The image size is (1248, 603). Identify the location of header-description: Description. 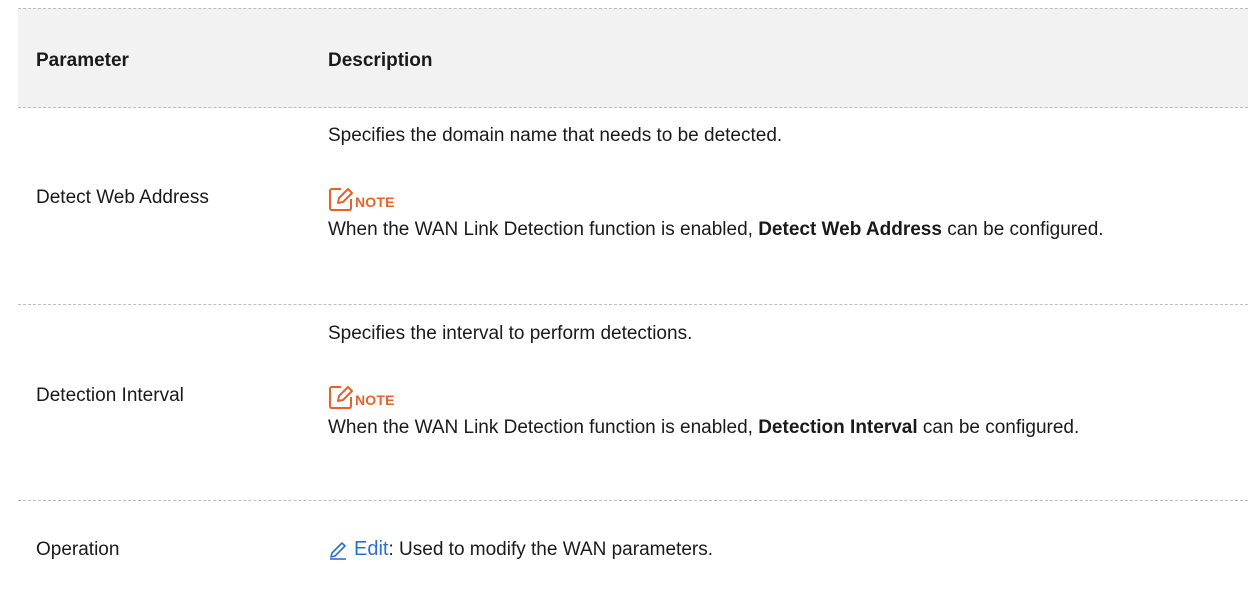
(380, 60).